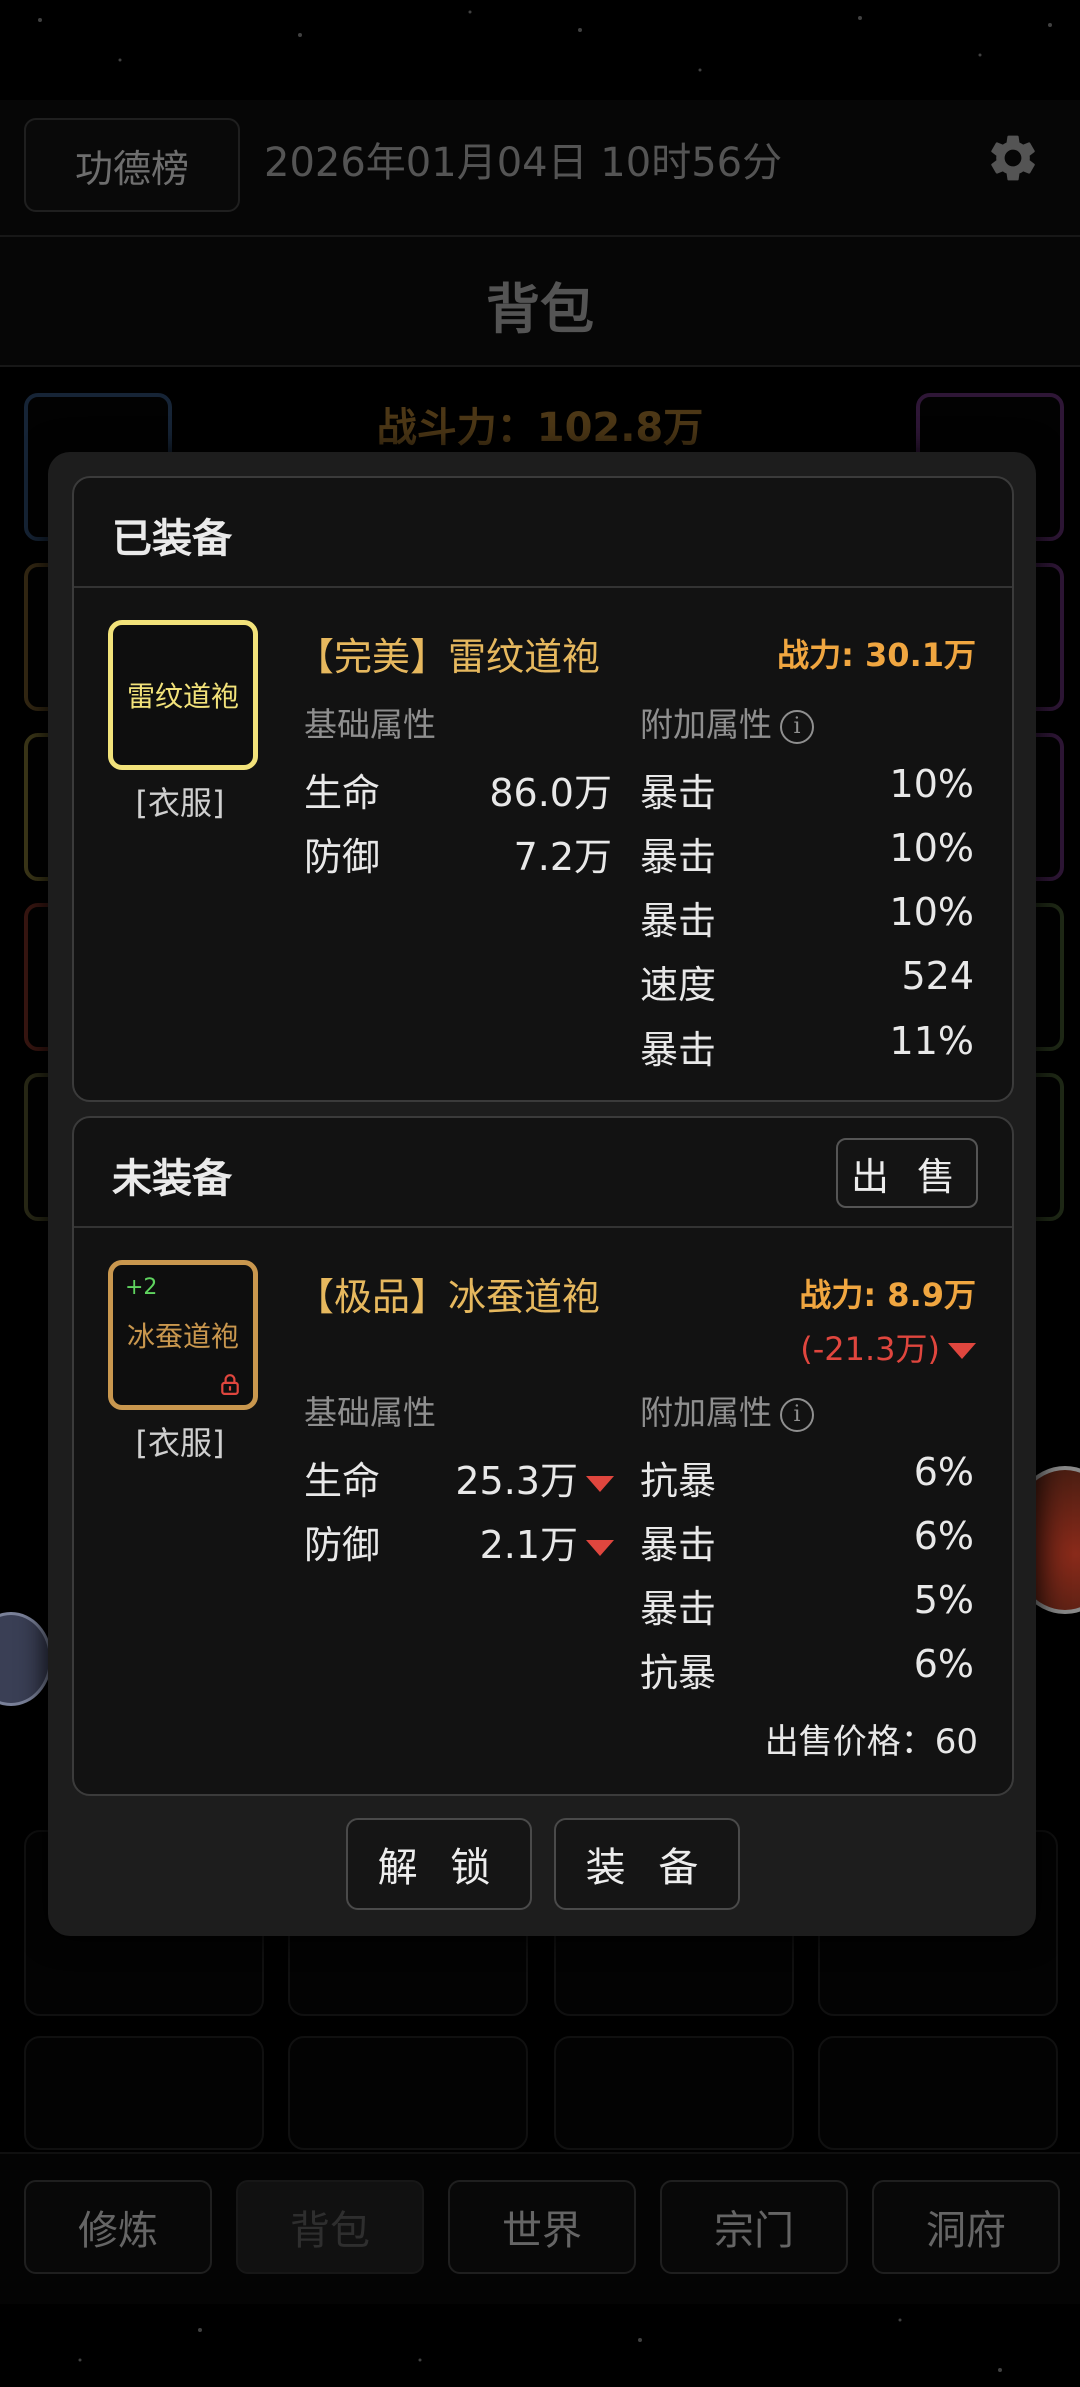 The height and width of the screenshot is (2387, 1080). Describe the element at coordinates (230, 1384) in the screenshot. I see `lock-icon` at that location.